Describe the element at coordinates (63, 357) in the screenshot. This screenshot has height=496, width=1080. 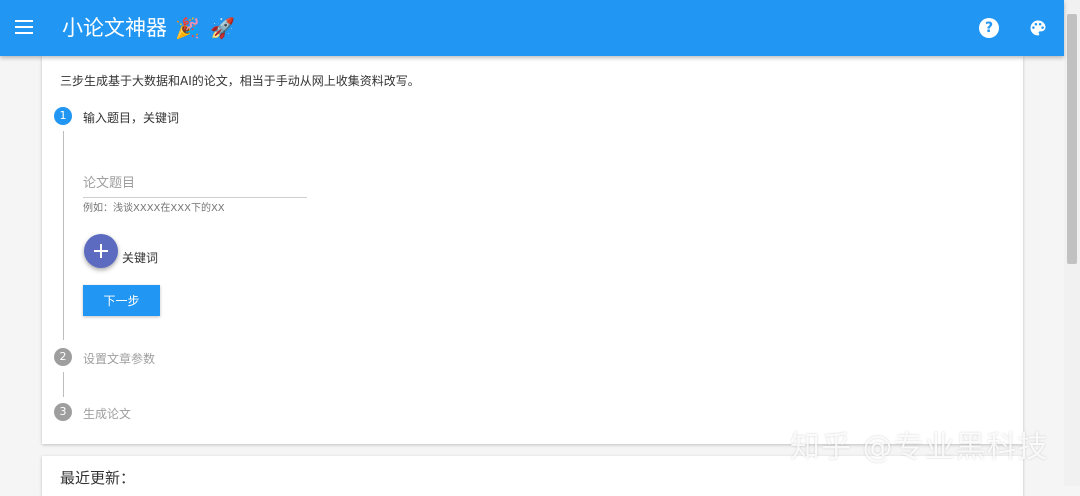
I see `step-2-indicator: 2` at that location.